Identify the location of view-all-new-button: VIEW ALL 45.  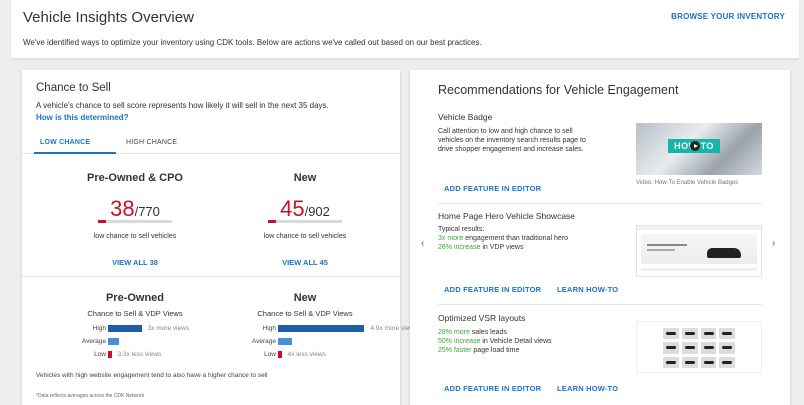
(305, 262).